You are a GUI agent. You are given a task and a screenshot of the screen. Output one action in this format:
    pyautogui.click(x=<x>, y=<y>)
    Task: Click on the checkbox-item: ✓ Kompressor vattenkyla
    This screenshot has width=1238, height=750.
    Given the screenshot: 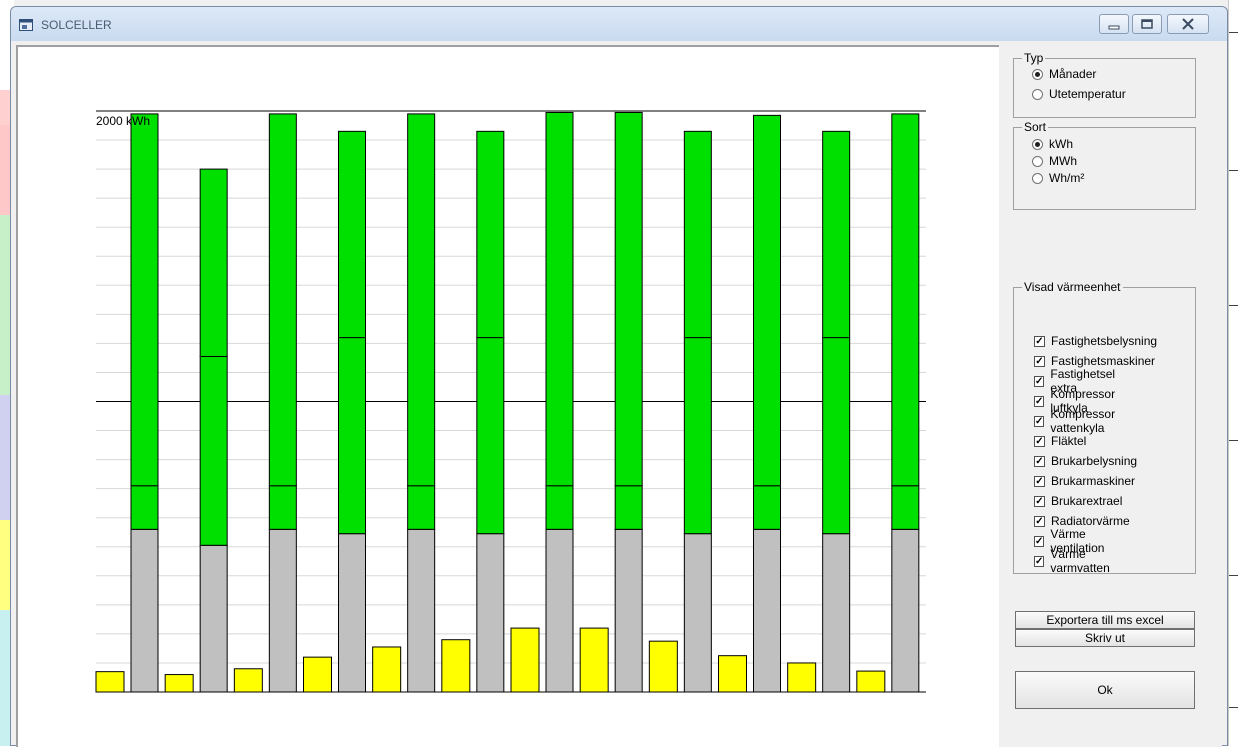 What is the action you would take?
    pyautogui.click(x=1075, y=421)
    